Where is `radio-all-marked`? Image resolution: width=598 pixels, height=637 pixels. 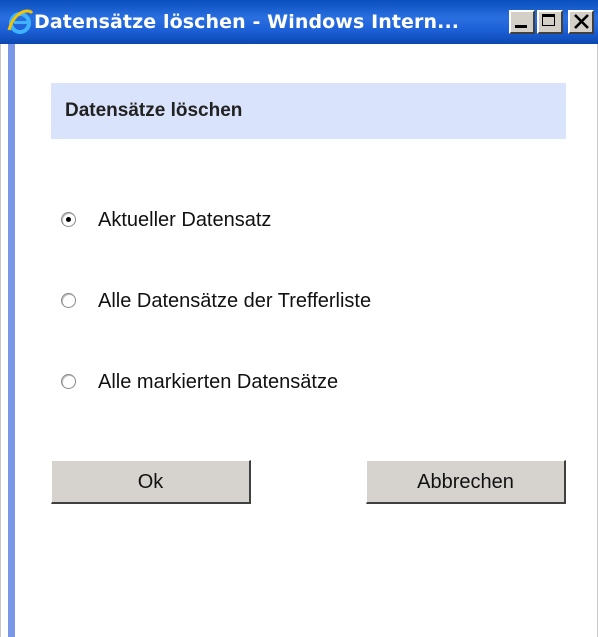
radio-all-marked is located at coordinates (68, 381).